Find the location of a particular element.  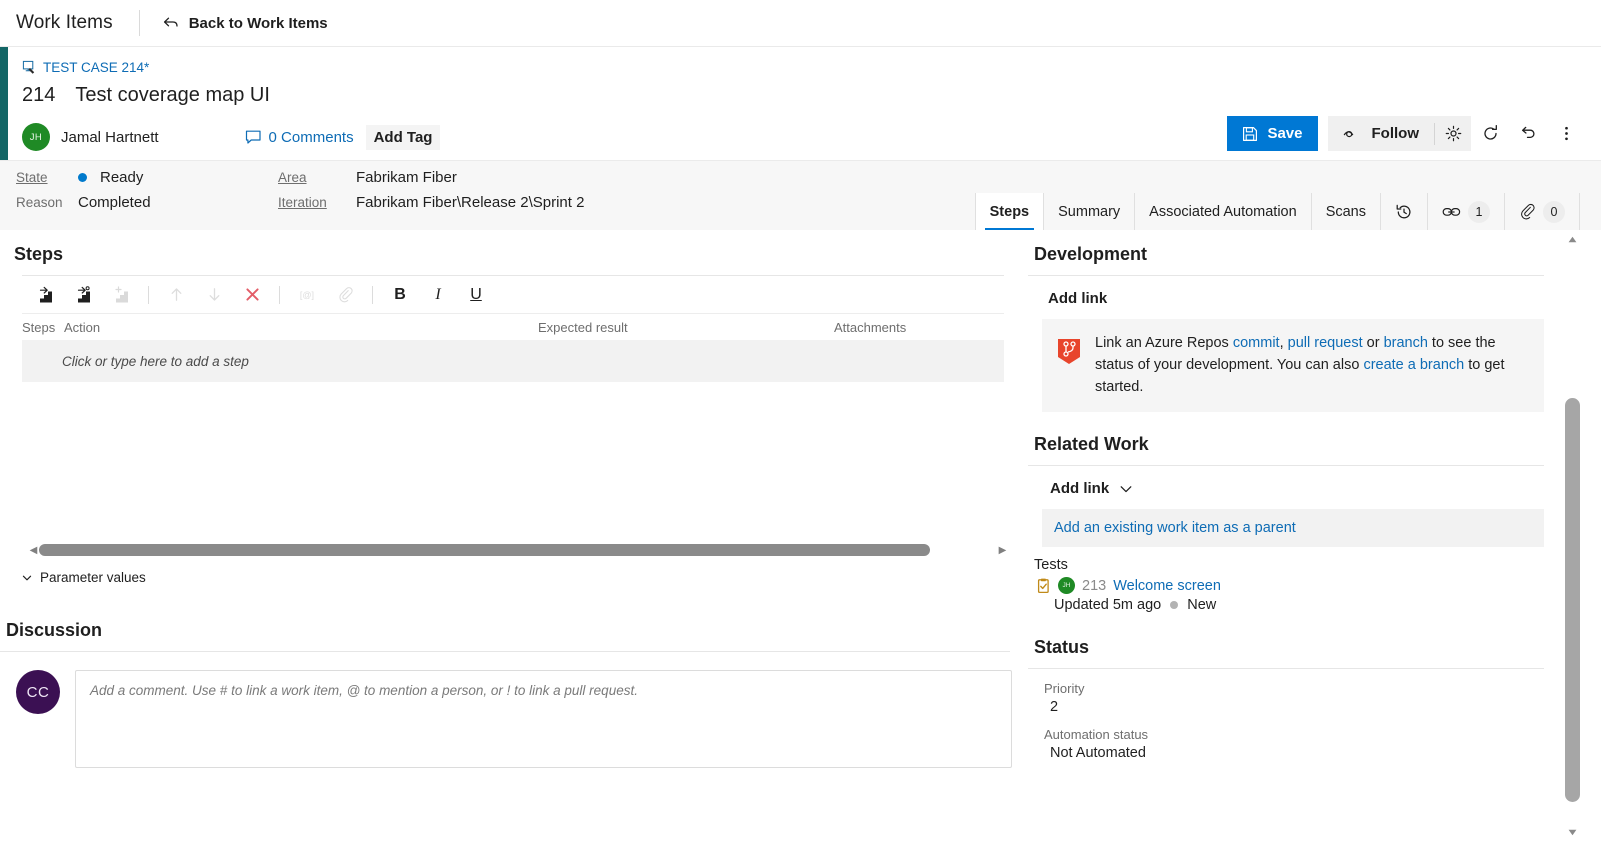

gear-icon is located at coordinates (1453, 133).